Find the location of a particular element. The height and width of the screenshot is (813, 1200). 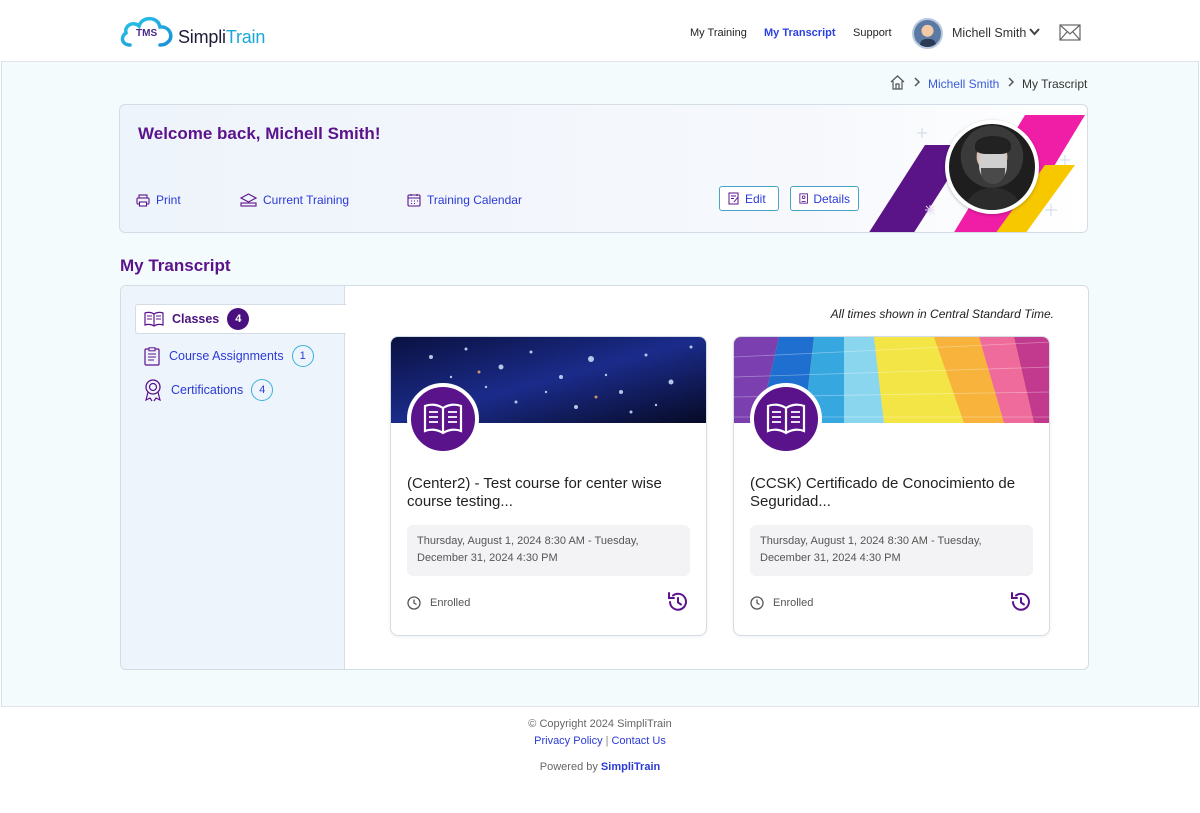

edit-icon is located at coordinates (733, 198).